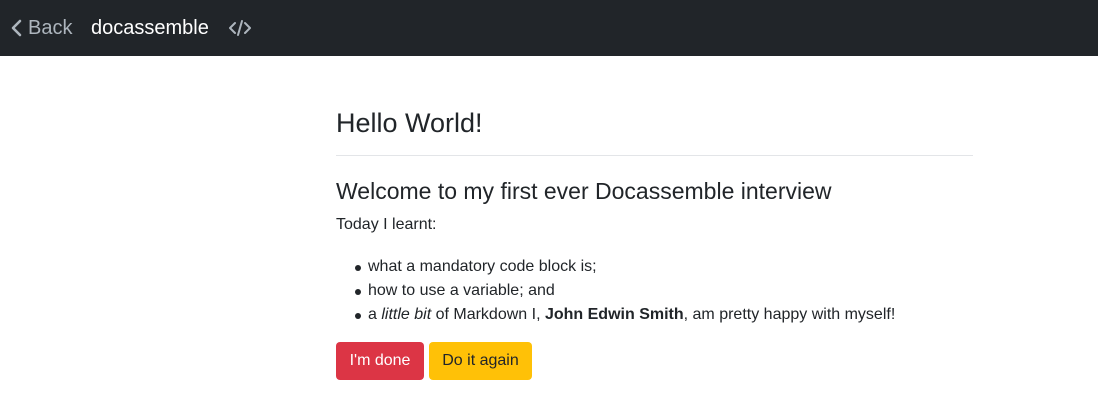  What do you see at coordinates (375, 314) in the screenshot?
I see `list-item-prefix: a` at bounding box center [375, 314].